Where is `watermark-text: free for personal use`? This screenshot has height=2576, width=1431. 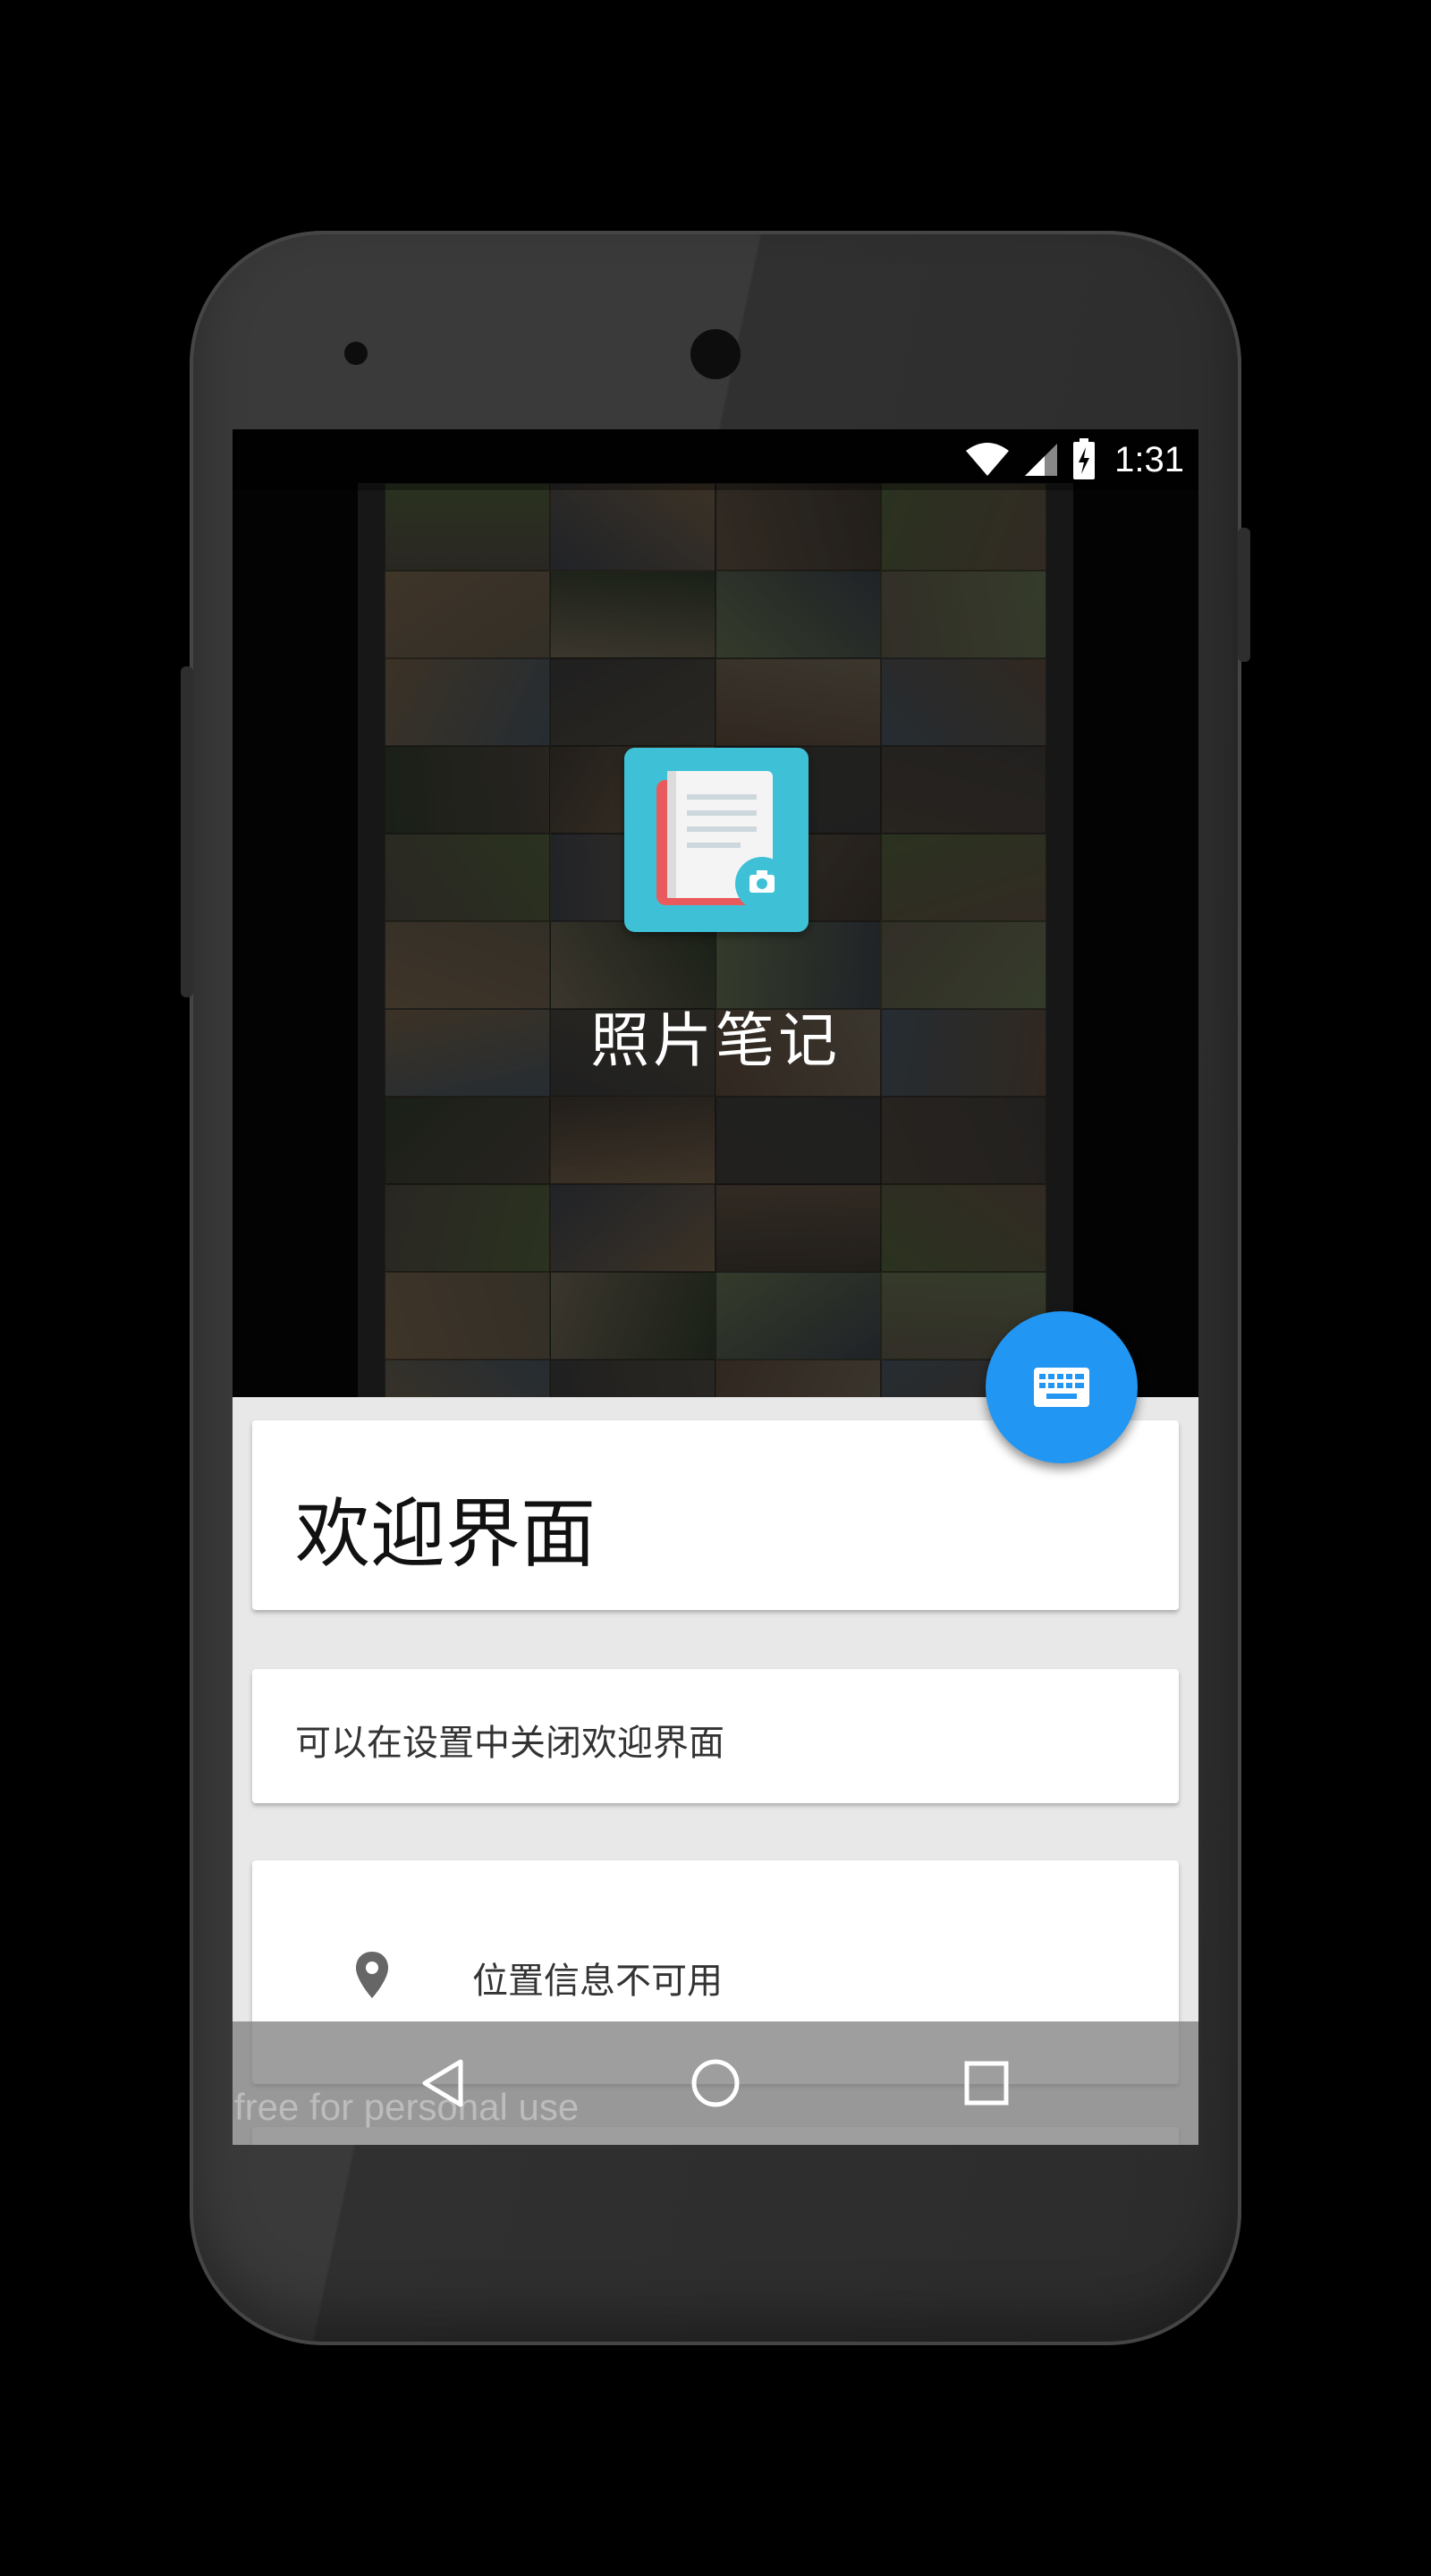
watermark-text: free for personal use is located at coordinates (407, 2107).